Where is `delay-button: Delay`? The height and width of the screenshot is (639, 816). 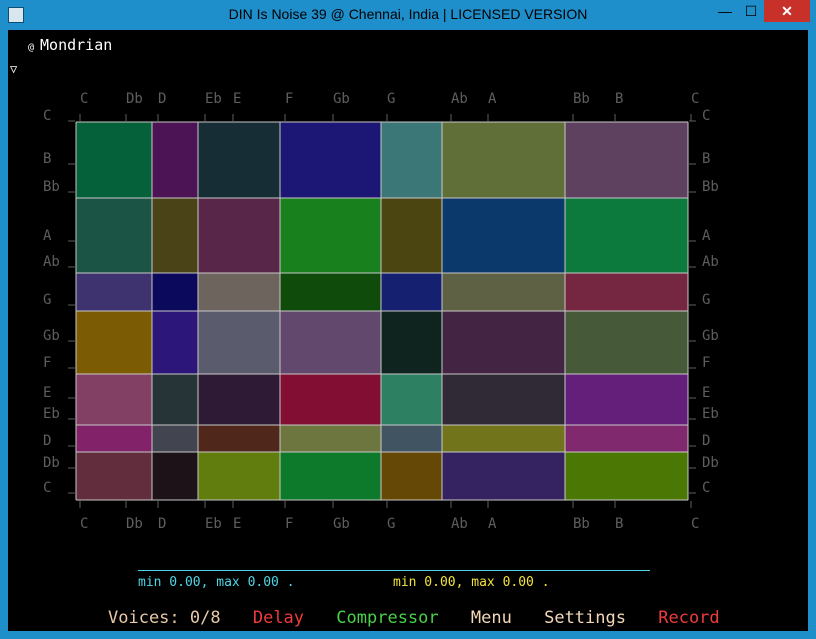 delay-button: Delay is located at coordinates (278, 618).